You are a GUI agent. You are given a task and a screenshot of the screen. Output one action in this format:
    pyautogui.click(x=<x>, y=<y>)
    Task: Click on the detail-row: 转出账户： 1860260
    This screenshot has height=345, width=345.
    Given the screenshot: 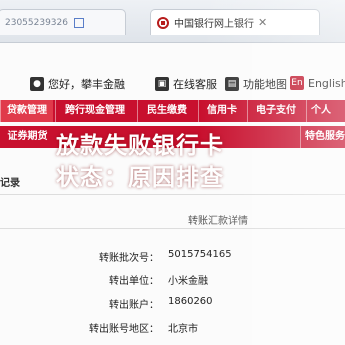 What is the action you would take?
    pyautogui.click(x=172, y=304)
    